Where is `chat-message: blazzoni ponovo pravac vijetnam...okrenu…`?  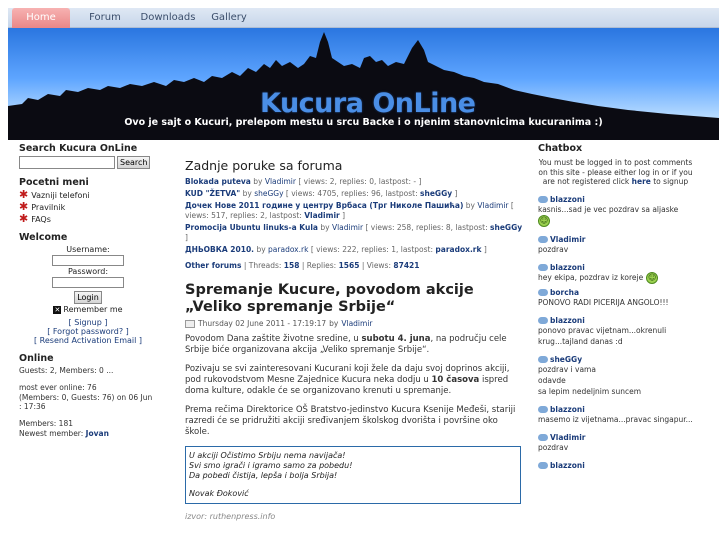 chat-message: blazzoni ponovo pravac vijetnam...okrenu… is located at coordinates (615, 331).